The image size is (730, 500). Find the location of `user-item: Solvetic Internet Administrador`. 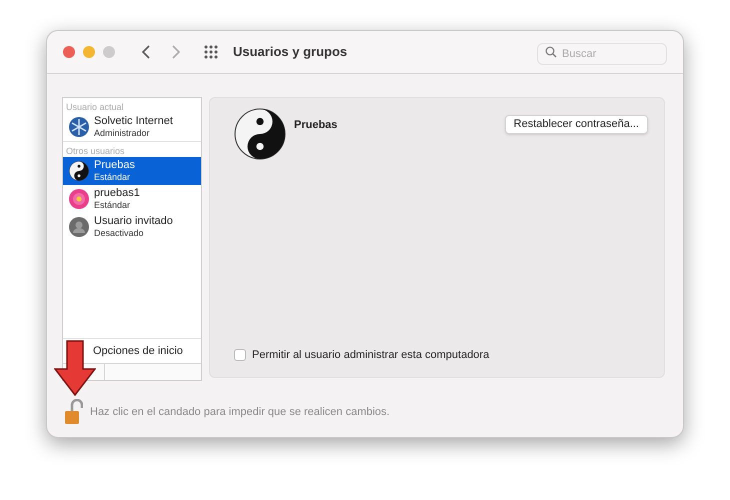

user-item: Solvetic Internet Administrador is located at coordinates (132, 127).